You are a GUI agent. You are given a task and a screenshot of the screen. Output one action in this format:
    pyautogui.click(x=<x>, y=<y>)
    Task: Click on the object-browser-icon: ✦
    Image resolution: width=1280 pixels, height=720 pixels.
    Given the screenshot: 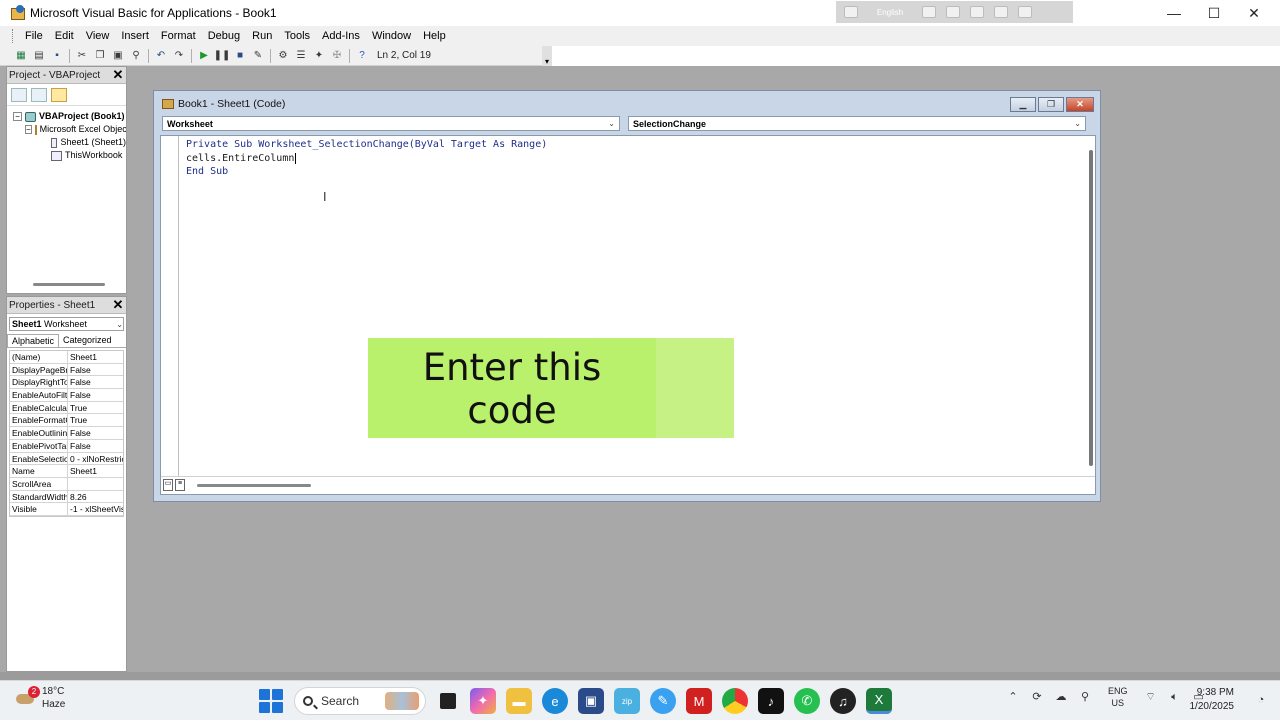 What is the action you would take?
    pyautogui.click(x=319, y=56)
    